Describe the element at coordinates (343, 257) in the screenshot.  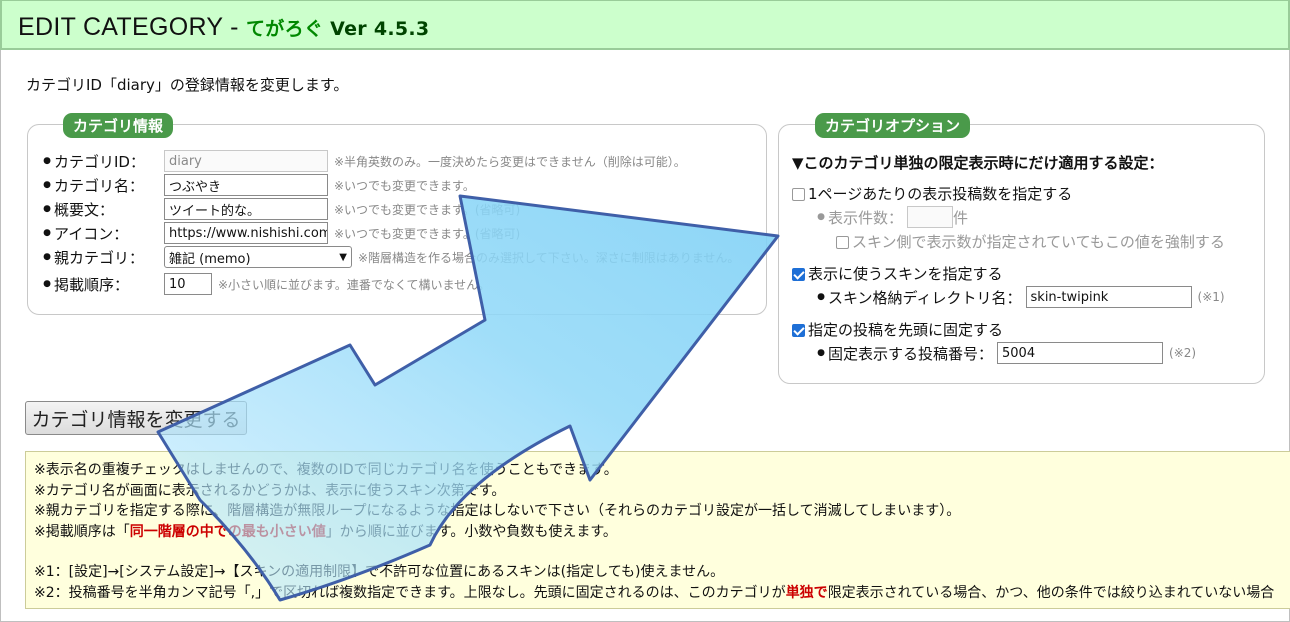
I see `chevron-down-icon: ▼` at that location.